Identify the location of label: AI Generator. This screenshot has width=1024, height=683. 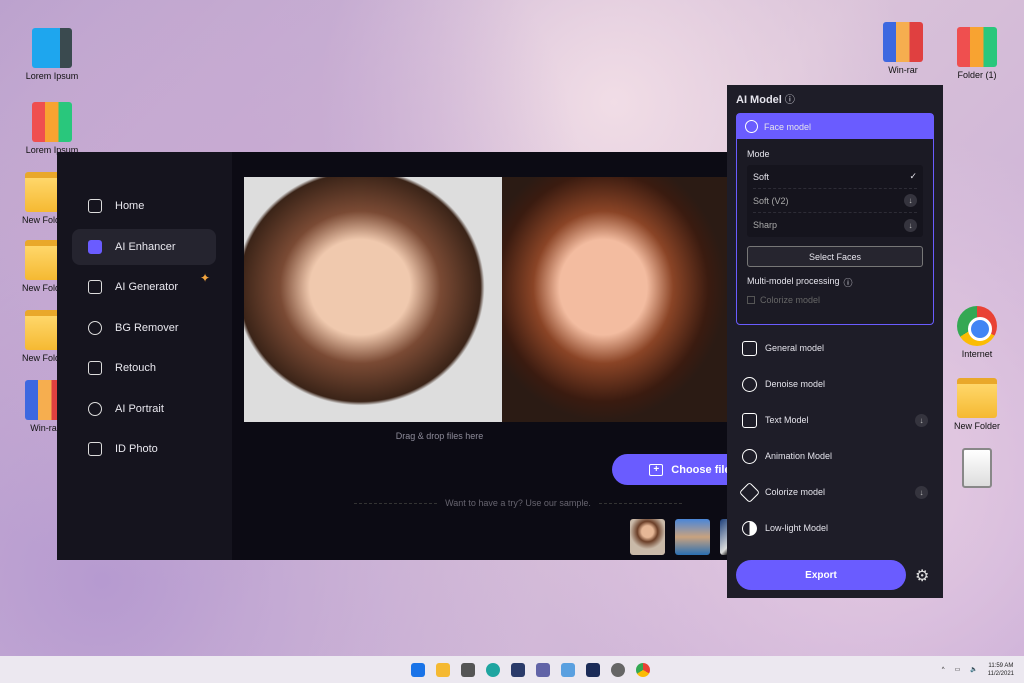
(146, 287).